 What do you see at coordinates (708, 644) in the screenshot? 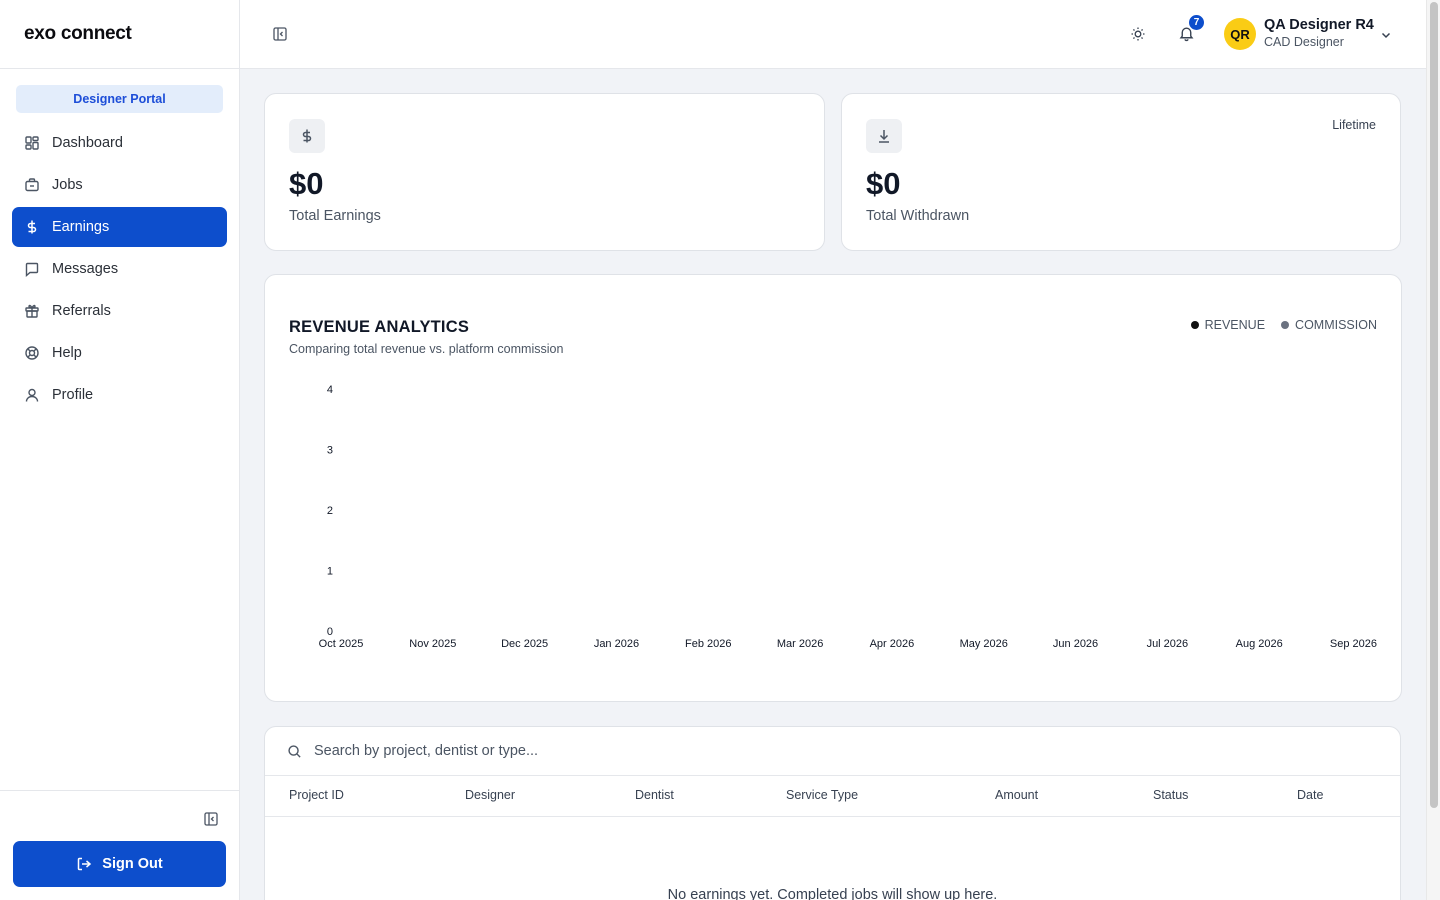
I see `x-tick-label: Feb 2026` at bounding box center [708, 644].